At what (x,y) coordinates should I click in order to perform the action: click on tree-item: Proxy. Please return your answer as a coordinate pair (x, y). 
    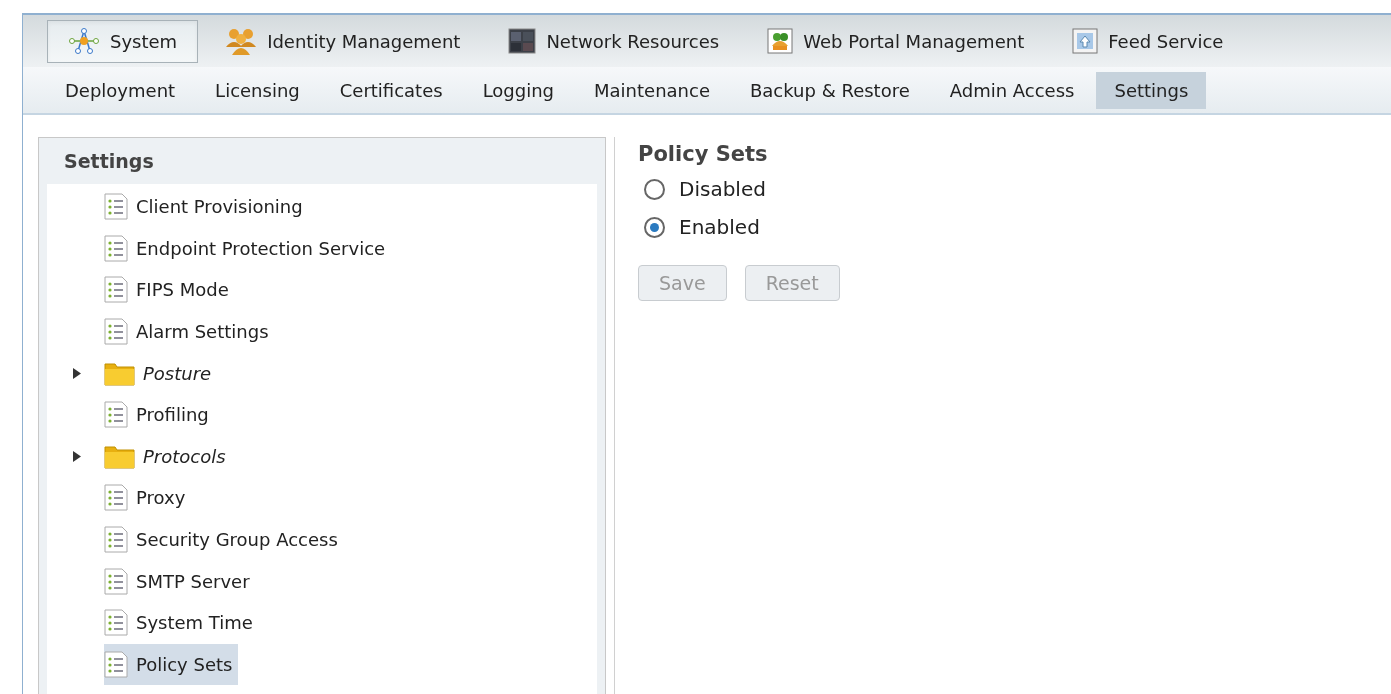
    Looking at the image, I should click on (148, 498).